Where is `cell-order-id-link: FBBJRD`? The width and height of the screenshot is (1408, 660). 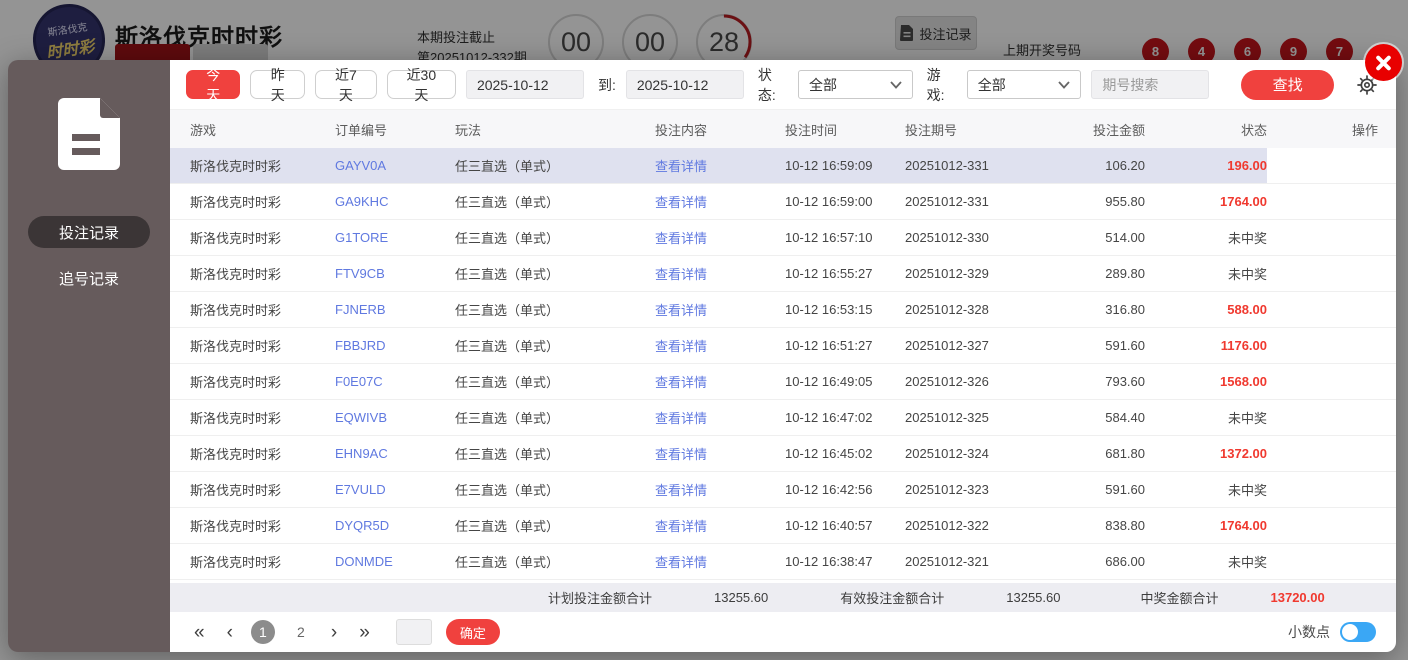
cell-order-id-link: FBBJRD is located at coordinates (395, 345).